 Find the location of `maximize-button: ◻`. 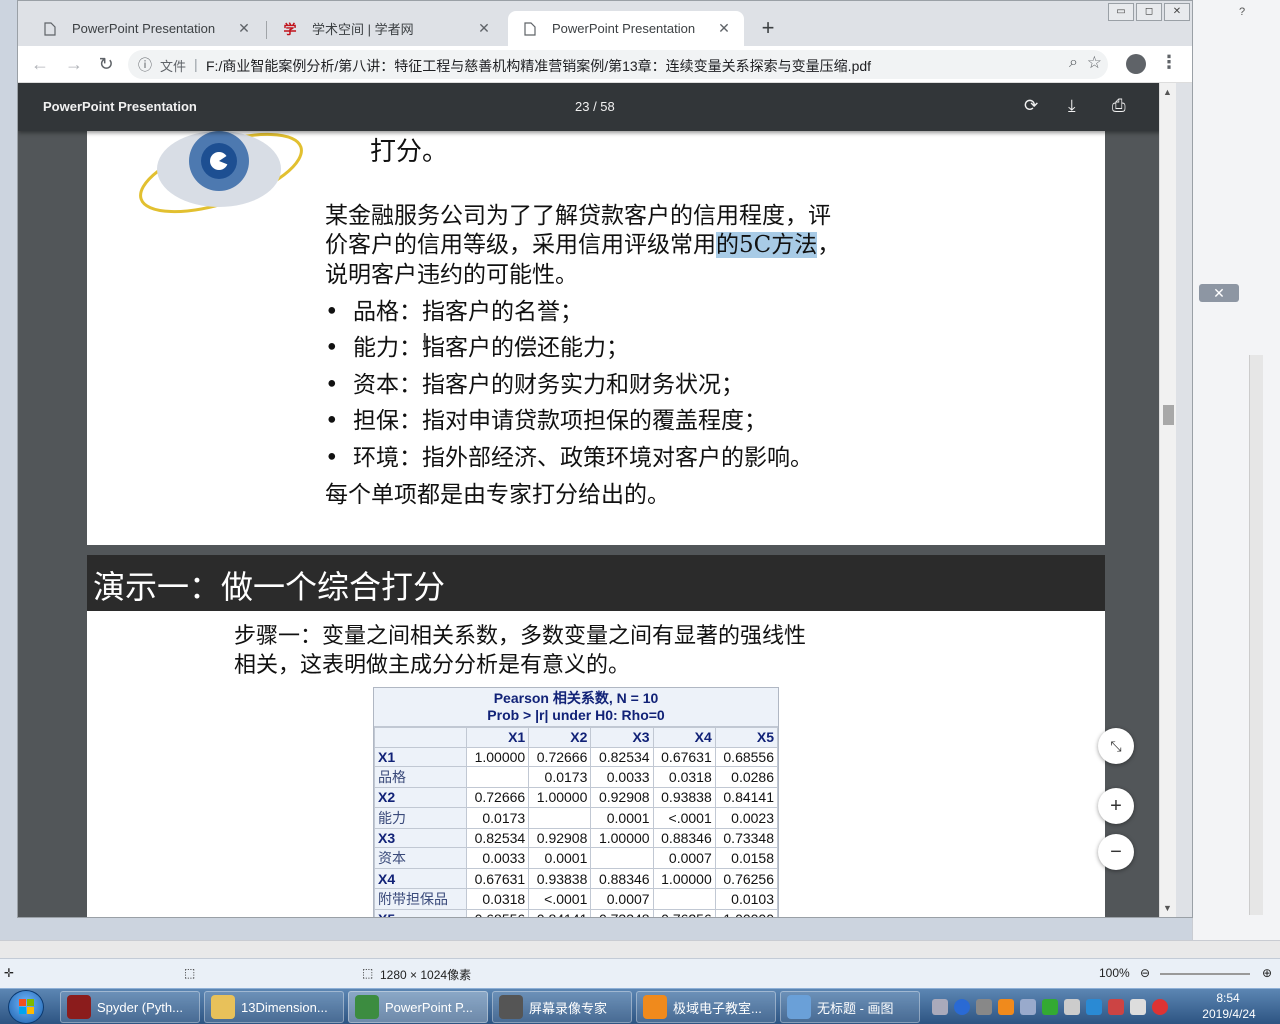

maximize-button: ◻ is located at coordinates (1149, 12).